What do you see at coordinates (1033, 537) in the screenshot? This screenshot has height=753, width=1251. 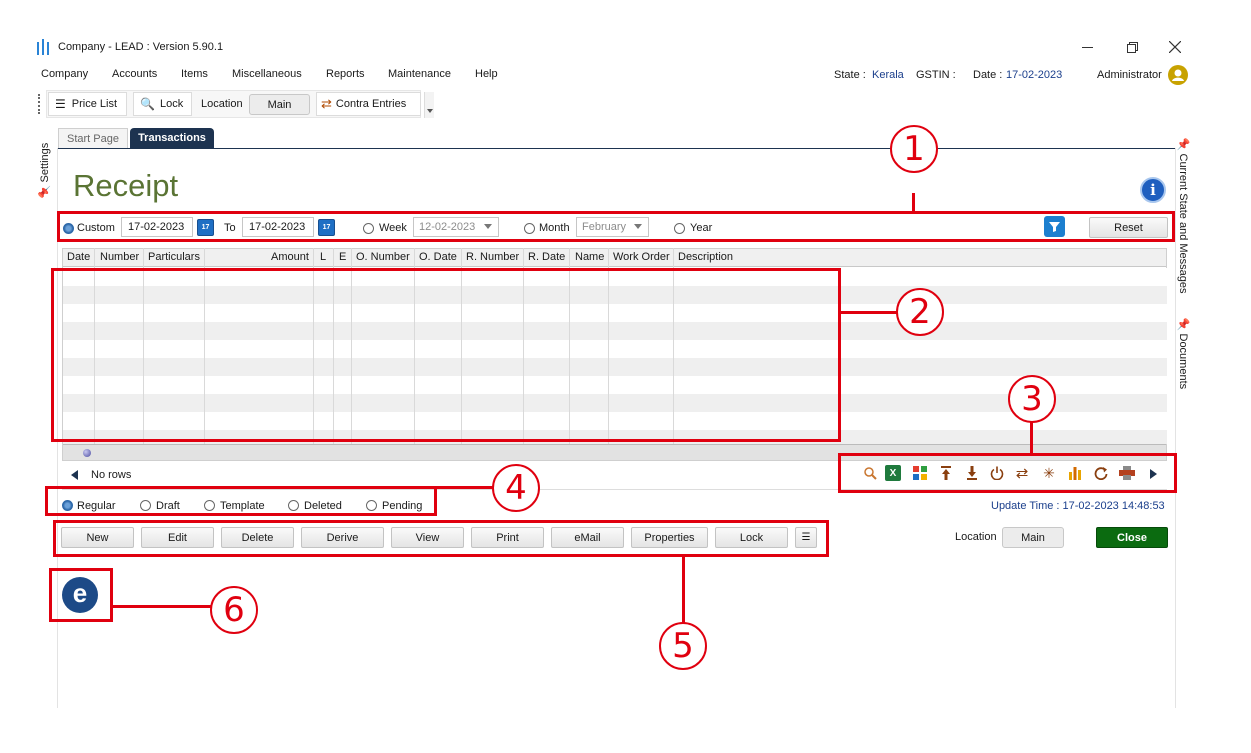 I see `bottom-location-select: Main` at bounding box center [1033, 537].